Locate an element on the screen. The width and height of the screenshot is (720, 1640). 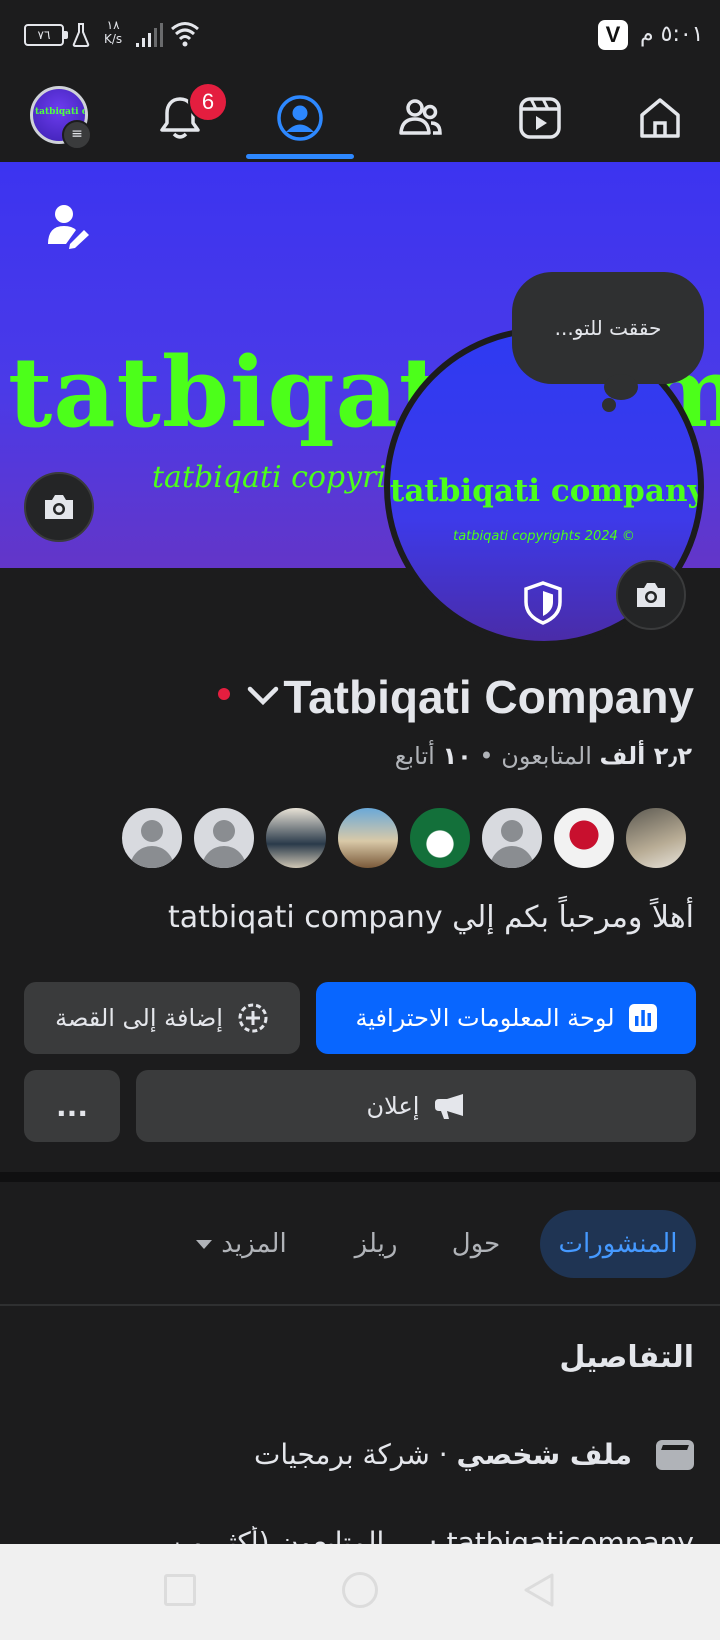
cover-subtitle-text: tatbiqati copyrig is located at coordinates (279, 477).